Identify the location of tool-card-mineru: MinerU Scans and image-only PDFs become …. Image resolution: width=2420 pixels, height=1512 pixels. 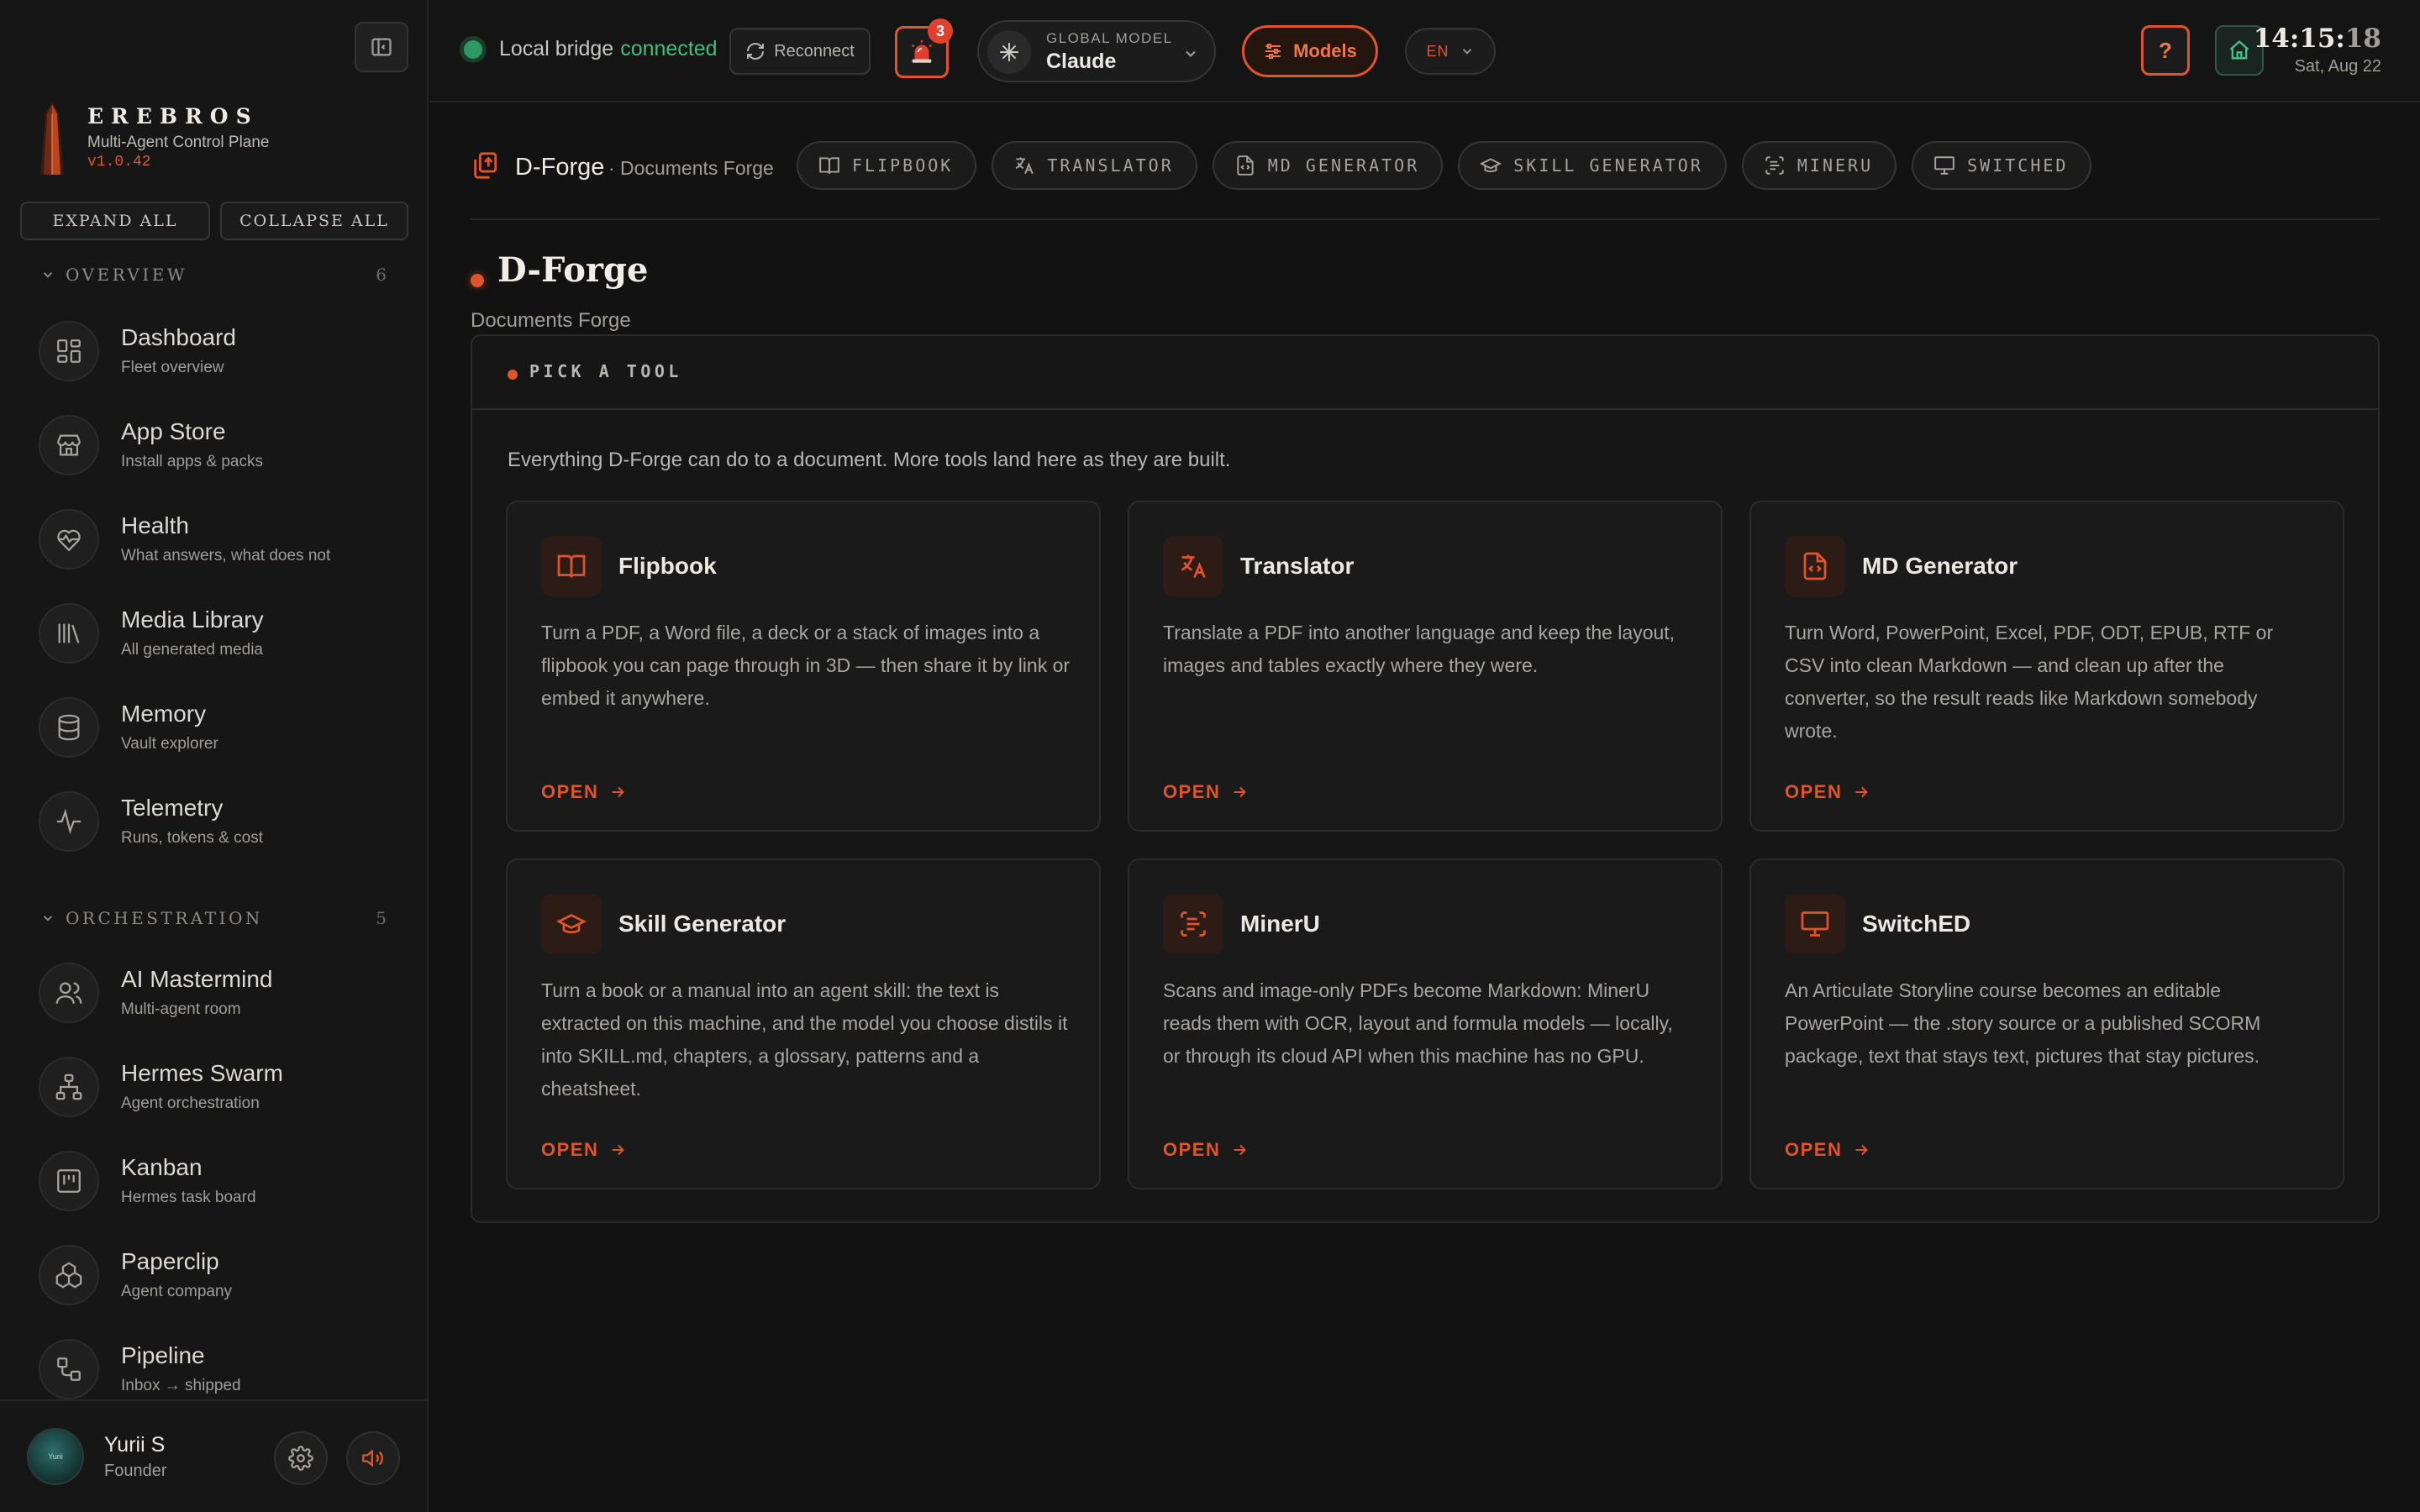
(1425, 1023).